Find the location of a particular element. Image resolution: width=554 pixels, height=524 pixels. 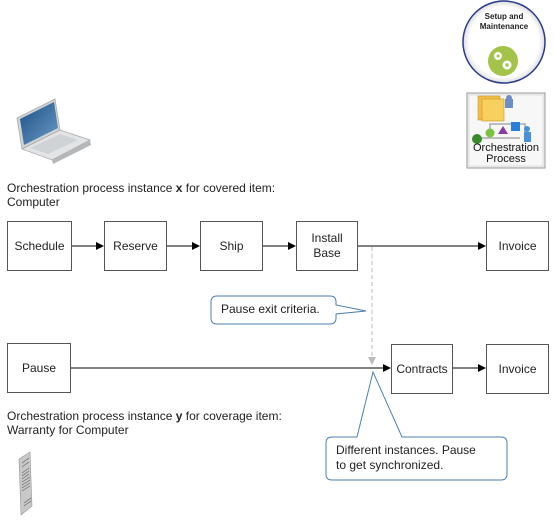

caption-suffix: for coverage item: is located at coordinates (232, 416).